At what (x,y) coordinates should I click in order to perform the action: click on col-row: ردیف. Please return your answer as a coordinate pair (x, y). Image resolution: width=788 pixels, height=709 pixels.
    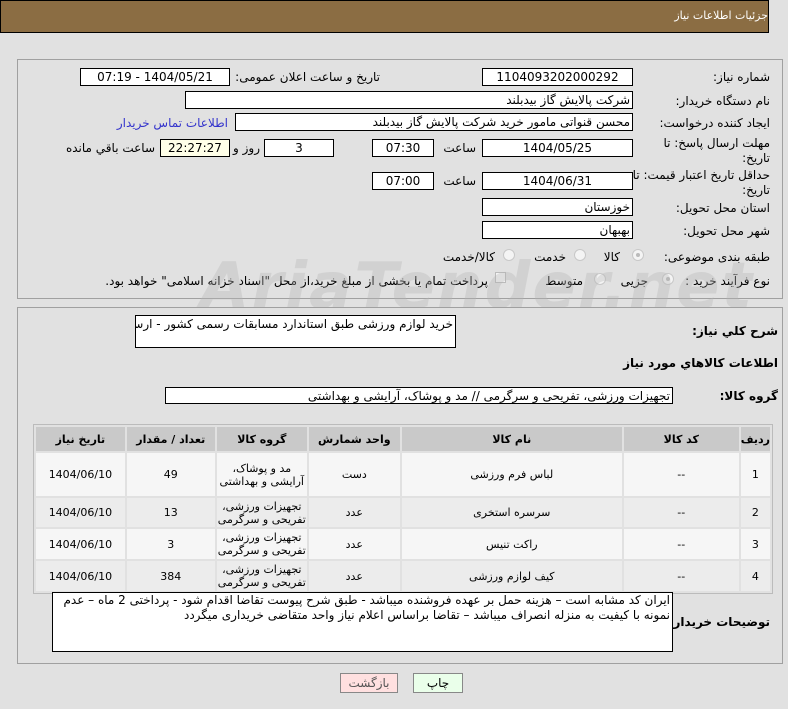
    Looking at the image, I should click on (755, 439).